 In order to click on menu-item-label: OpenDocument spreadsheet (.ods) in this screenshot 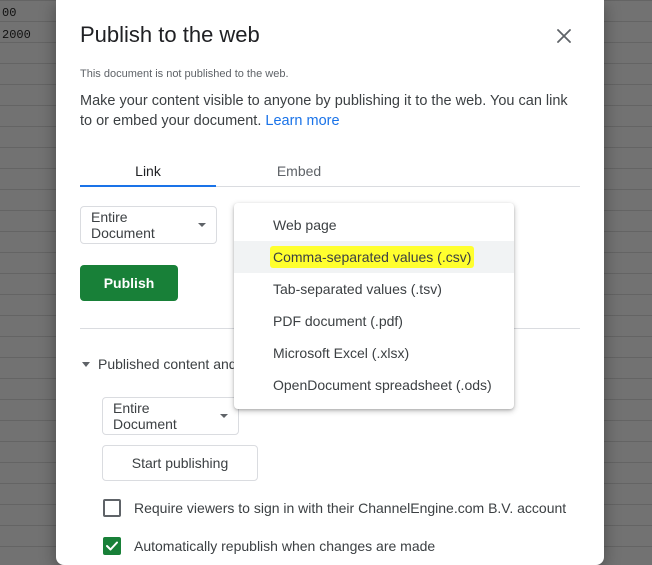, I will do `click(382, 385)`.